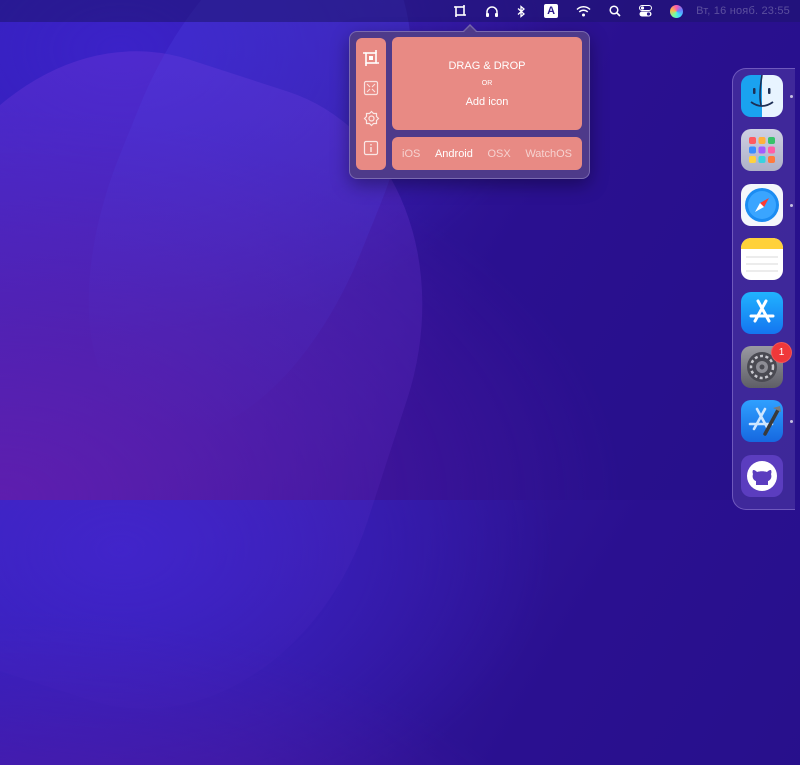 This screenshot has width=800, height=765. What do you see at coordinates (411, 154) in the screenshot?
I see `platform-ios: iOS` at bounding box center [411, 154].